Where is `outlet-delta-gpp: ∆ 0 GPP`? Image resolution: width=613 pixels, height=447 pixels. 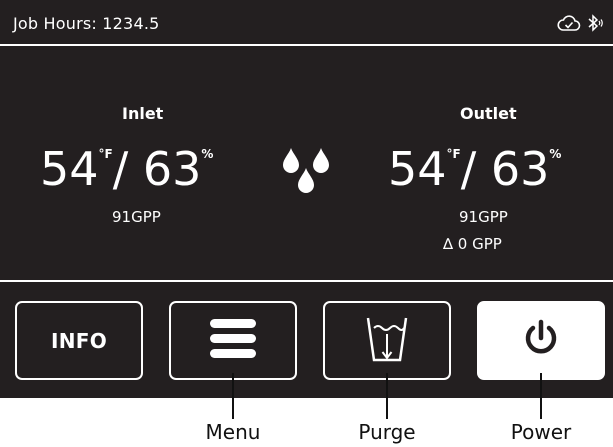 outlet-delta-gpp: ∆ 0 GPP is located at coordinates (472, 244).